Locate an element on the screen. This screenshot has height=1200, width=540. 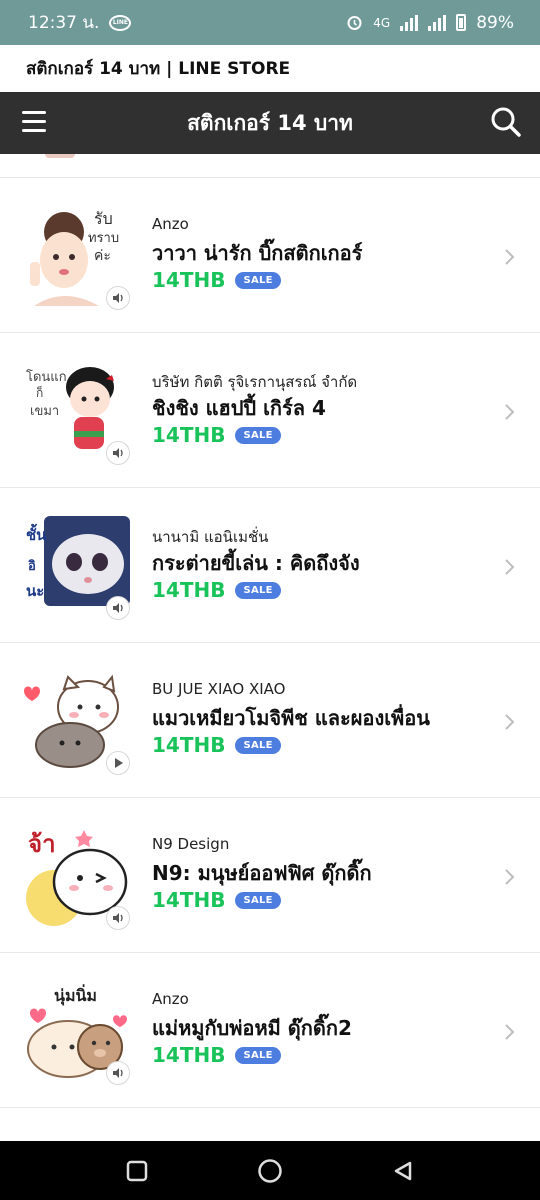
search-icon is located at coordinates (506, 122).